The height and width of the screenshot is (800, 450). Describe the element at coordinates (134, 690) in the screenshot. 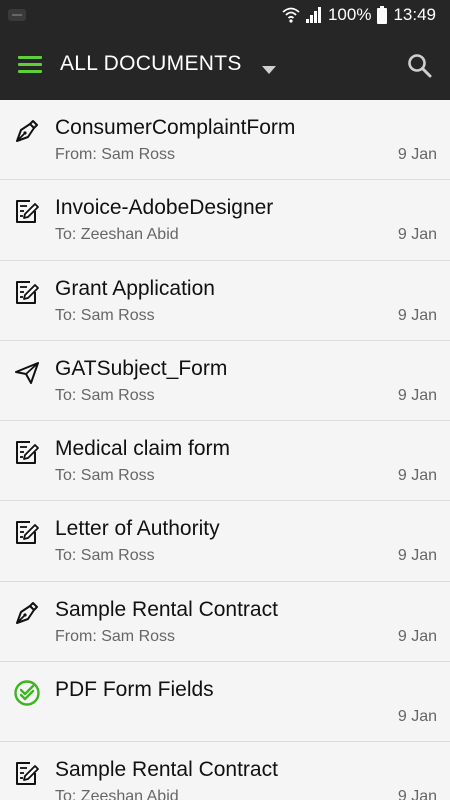

I see `document-title: PDF Form Fields` at that location.